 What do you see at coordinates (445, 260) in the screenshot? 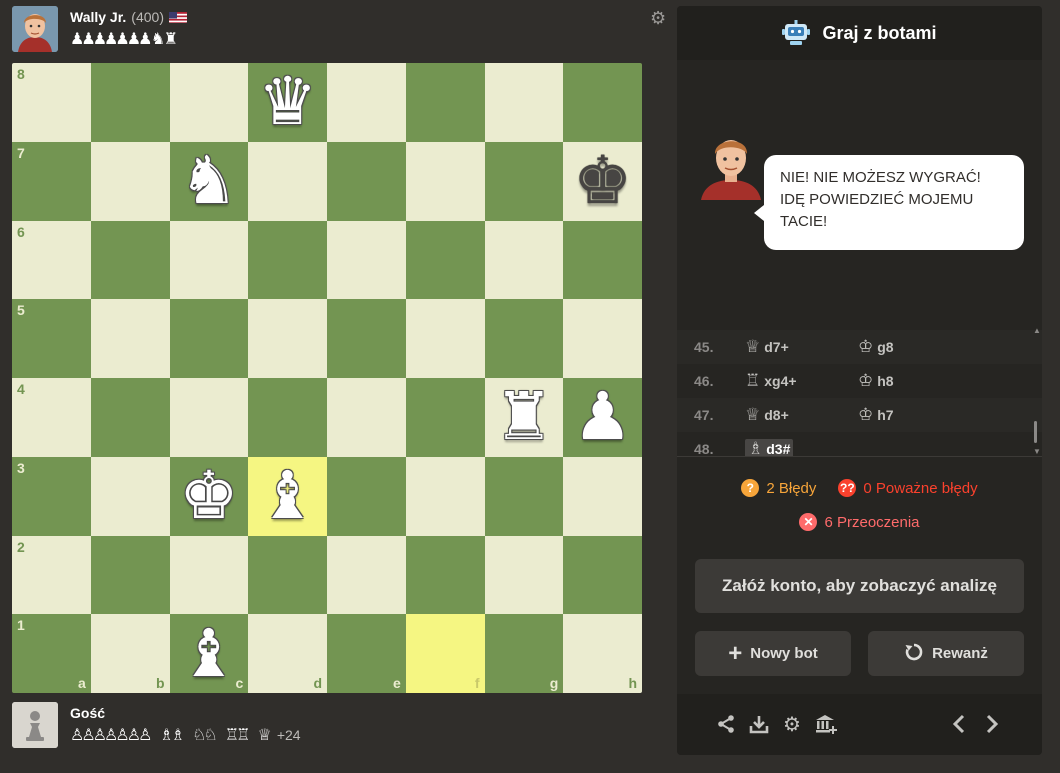
I see `square-f6` at bounding box center [445, 260].